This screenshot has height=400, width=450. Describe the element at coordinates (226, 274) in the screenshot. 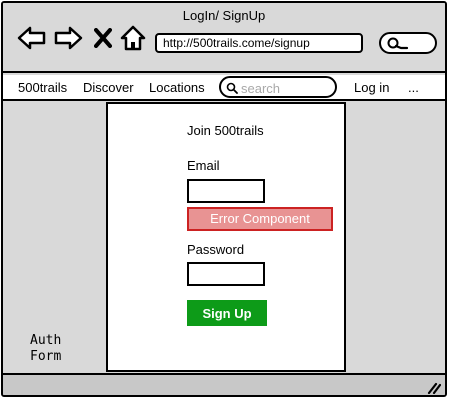

I see `password-field` at that location.